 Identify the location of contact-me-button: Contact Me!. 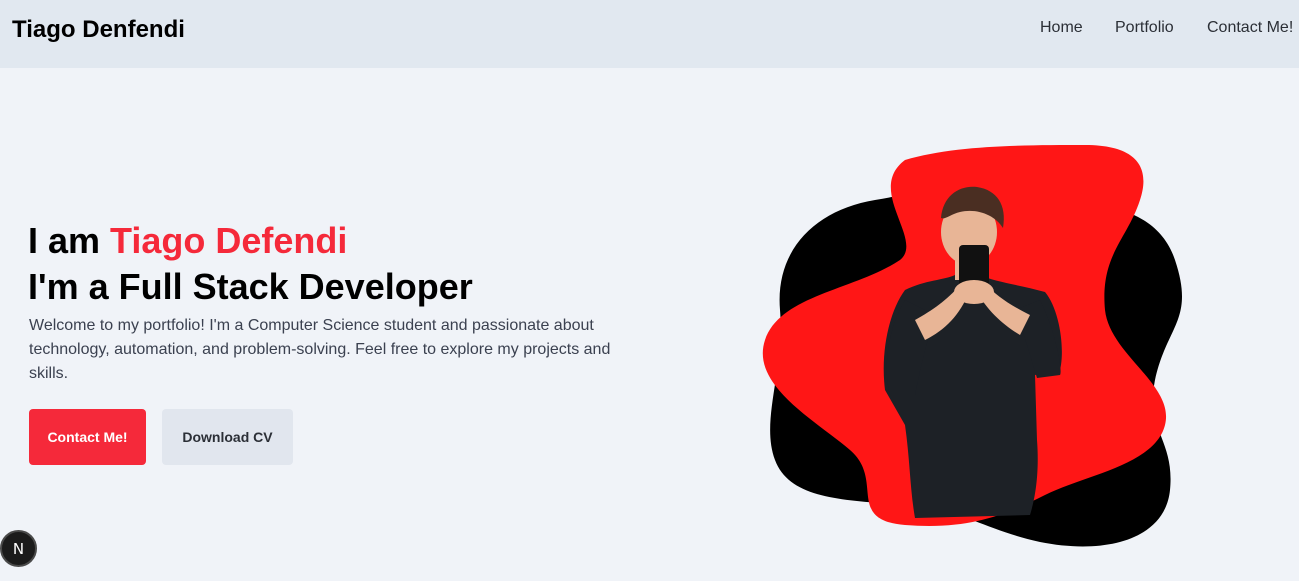
(87, 437).